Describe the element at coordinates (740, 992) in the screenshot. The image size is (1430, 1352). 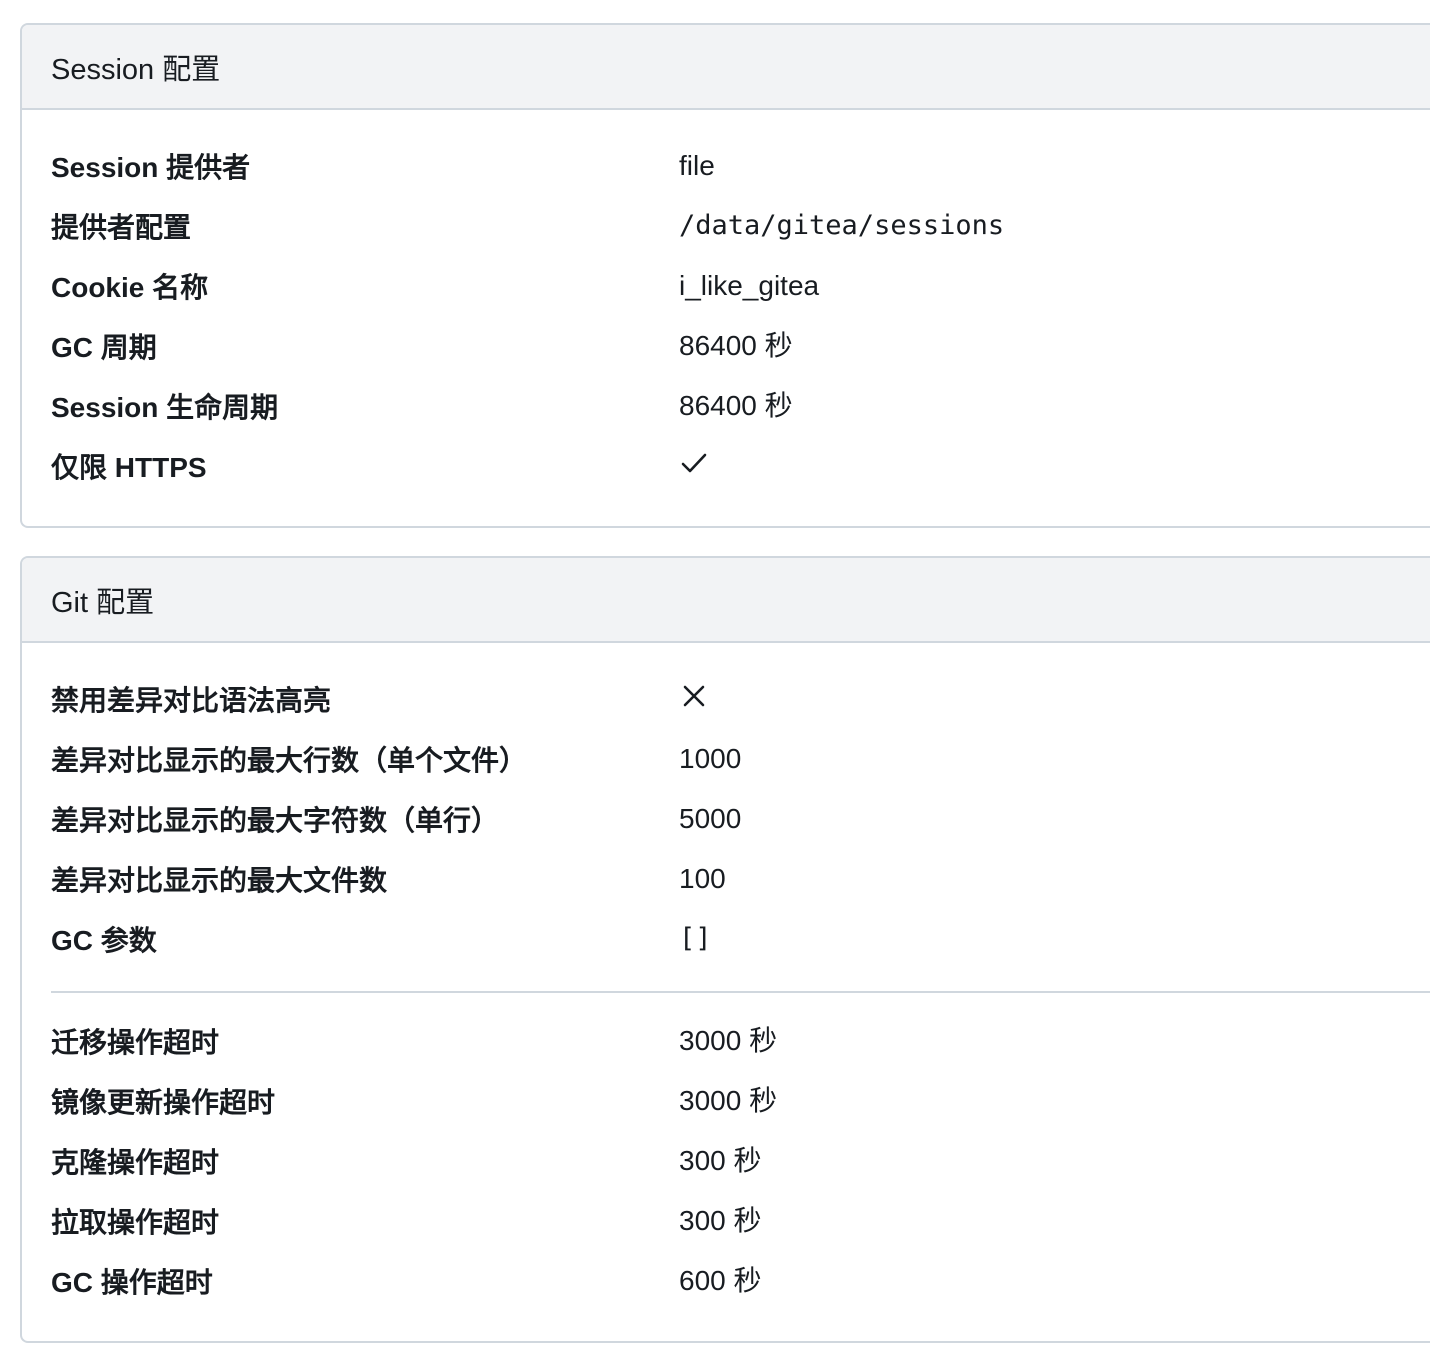
I see `section-divider` at that location.